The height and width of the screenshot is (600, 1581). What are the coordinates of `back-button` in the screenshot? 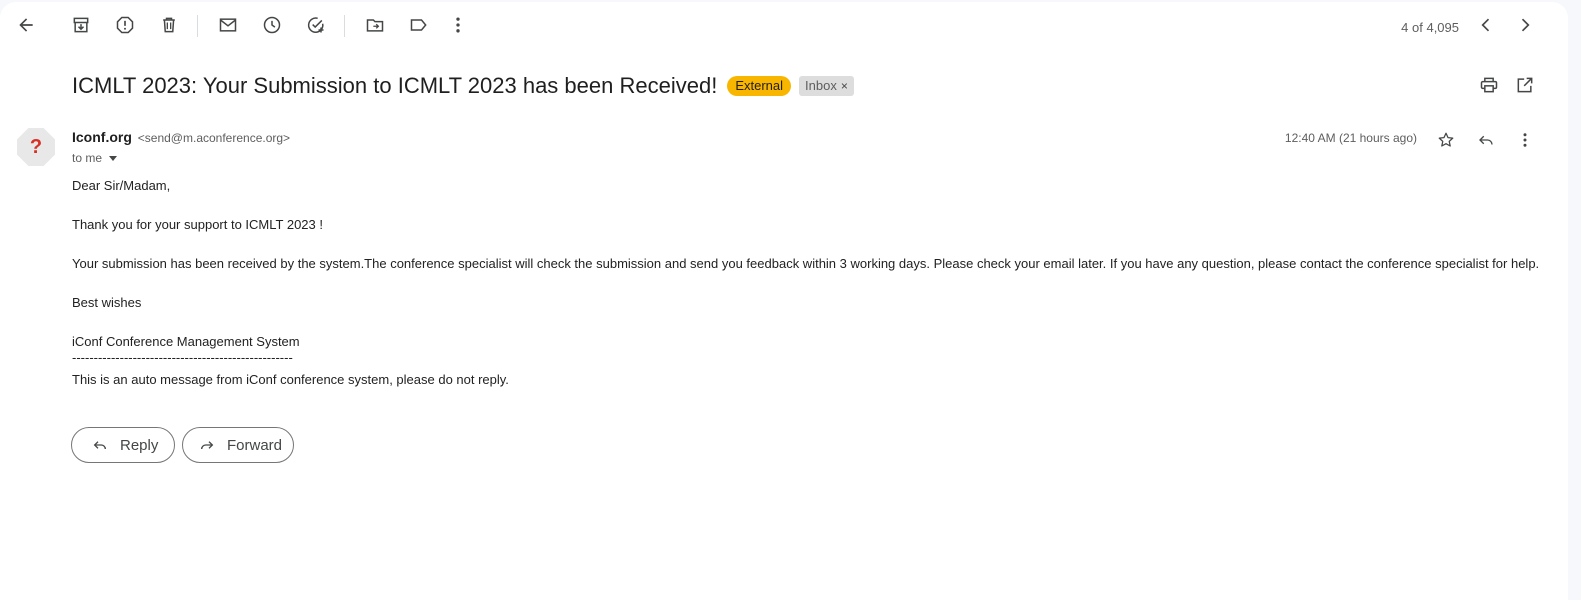 It's located at (26, 25).